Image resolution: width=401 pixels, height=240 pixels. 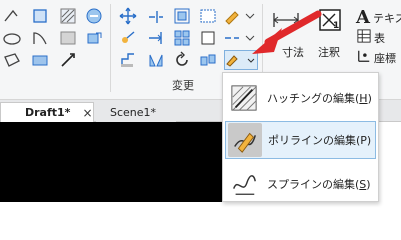 What do you see at coordinates (319, 184) in the screenshot?
I see `menu-item-label: スプラインの編集(S)` at bounding box center [319, 184].